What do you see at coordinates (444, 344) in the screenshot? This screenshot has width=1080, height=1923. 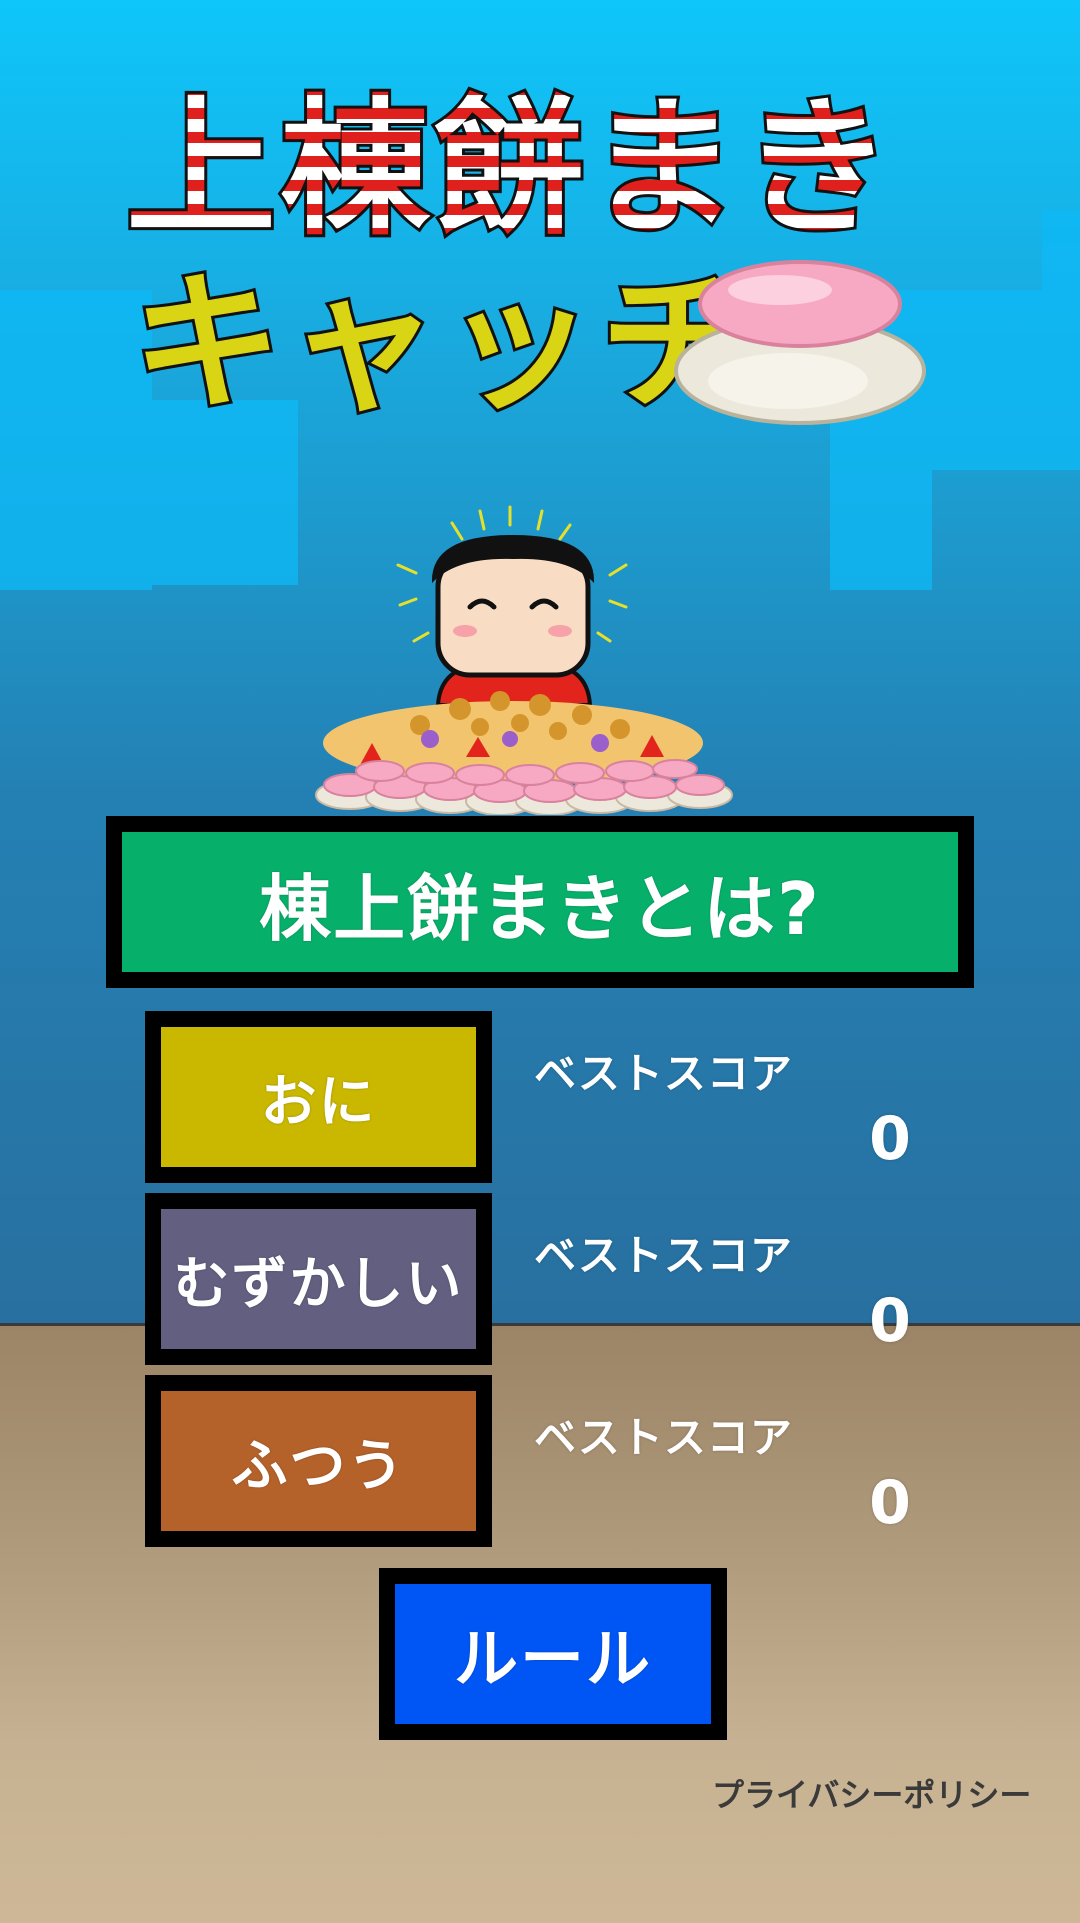 I see `title-line-2: キャッチ` at bounding box center [444, 344].